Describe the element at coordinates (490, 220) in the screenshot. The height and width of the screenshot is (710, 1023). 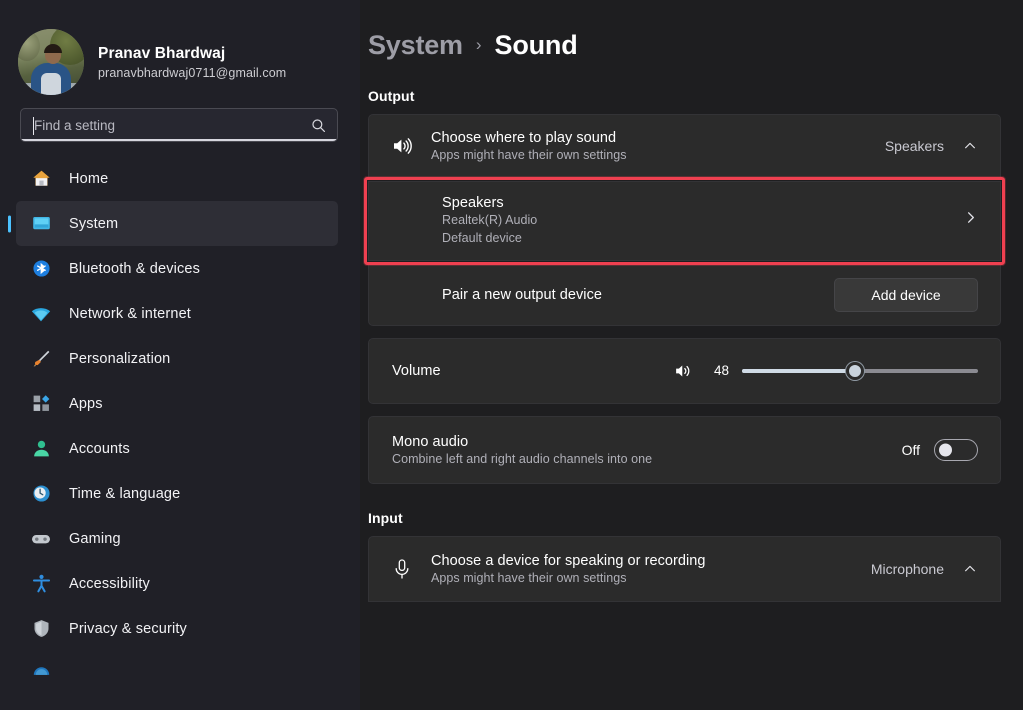
I see `speakers-driver: Realtek(R) Audio` at that location.